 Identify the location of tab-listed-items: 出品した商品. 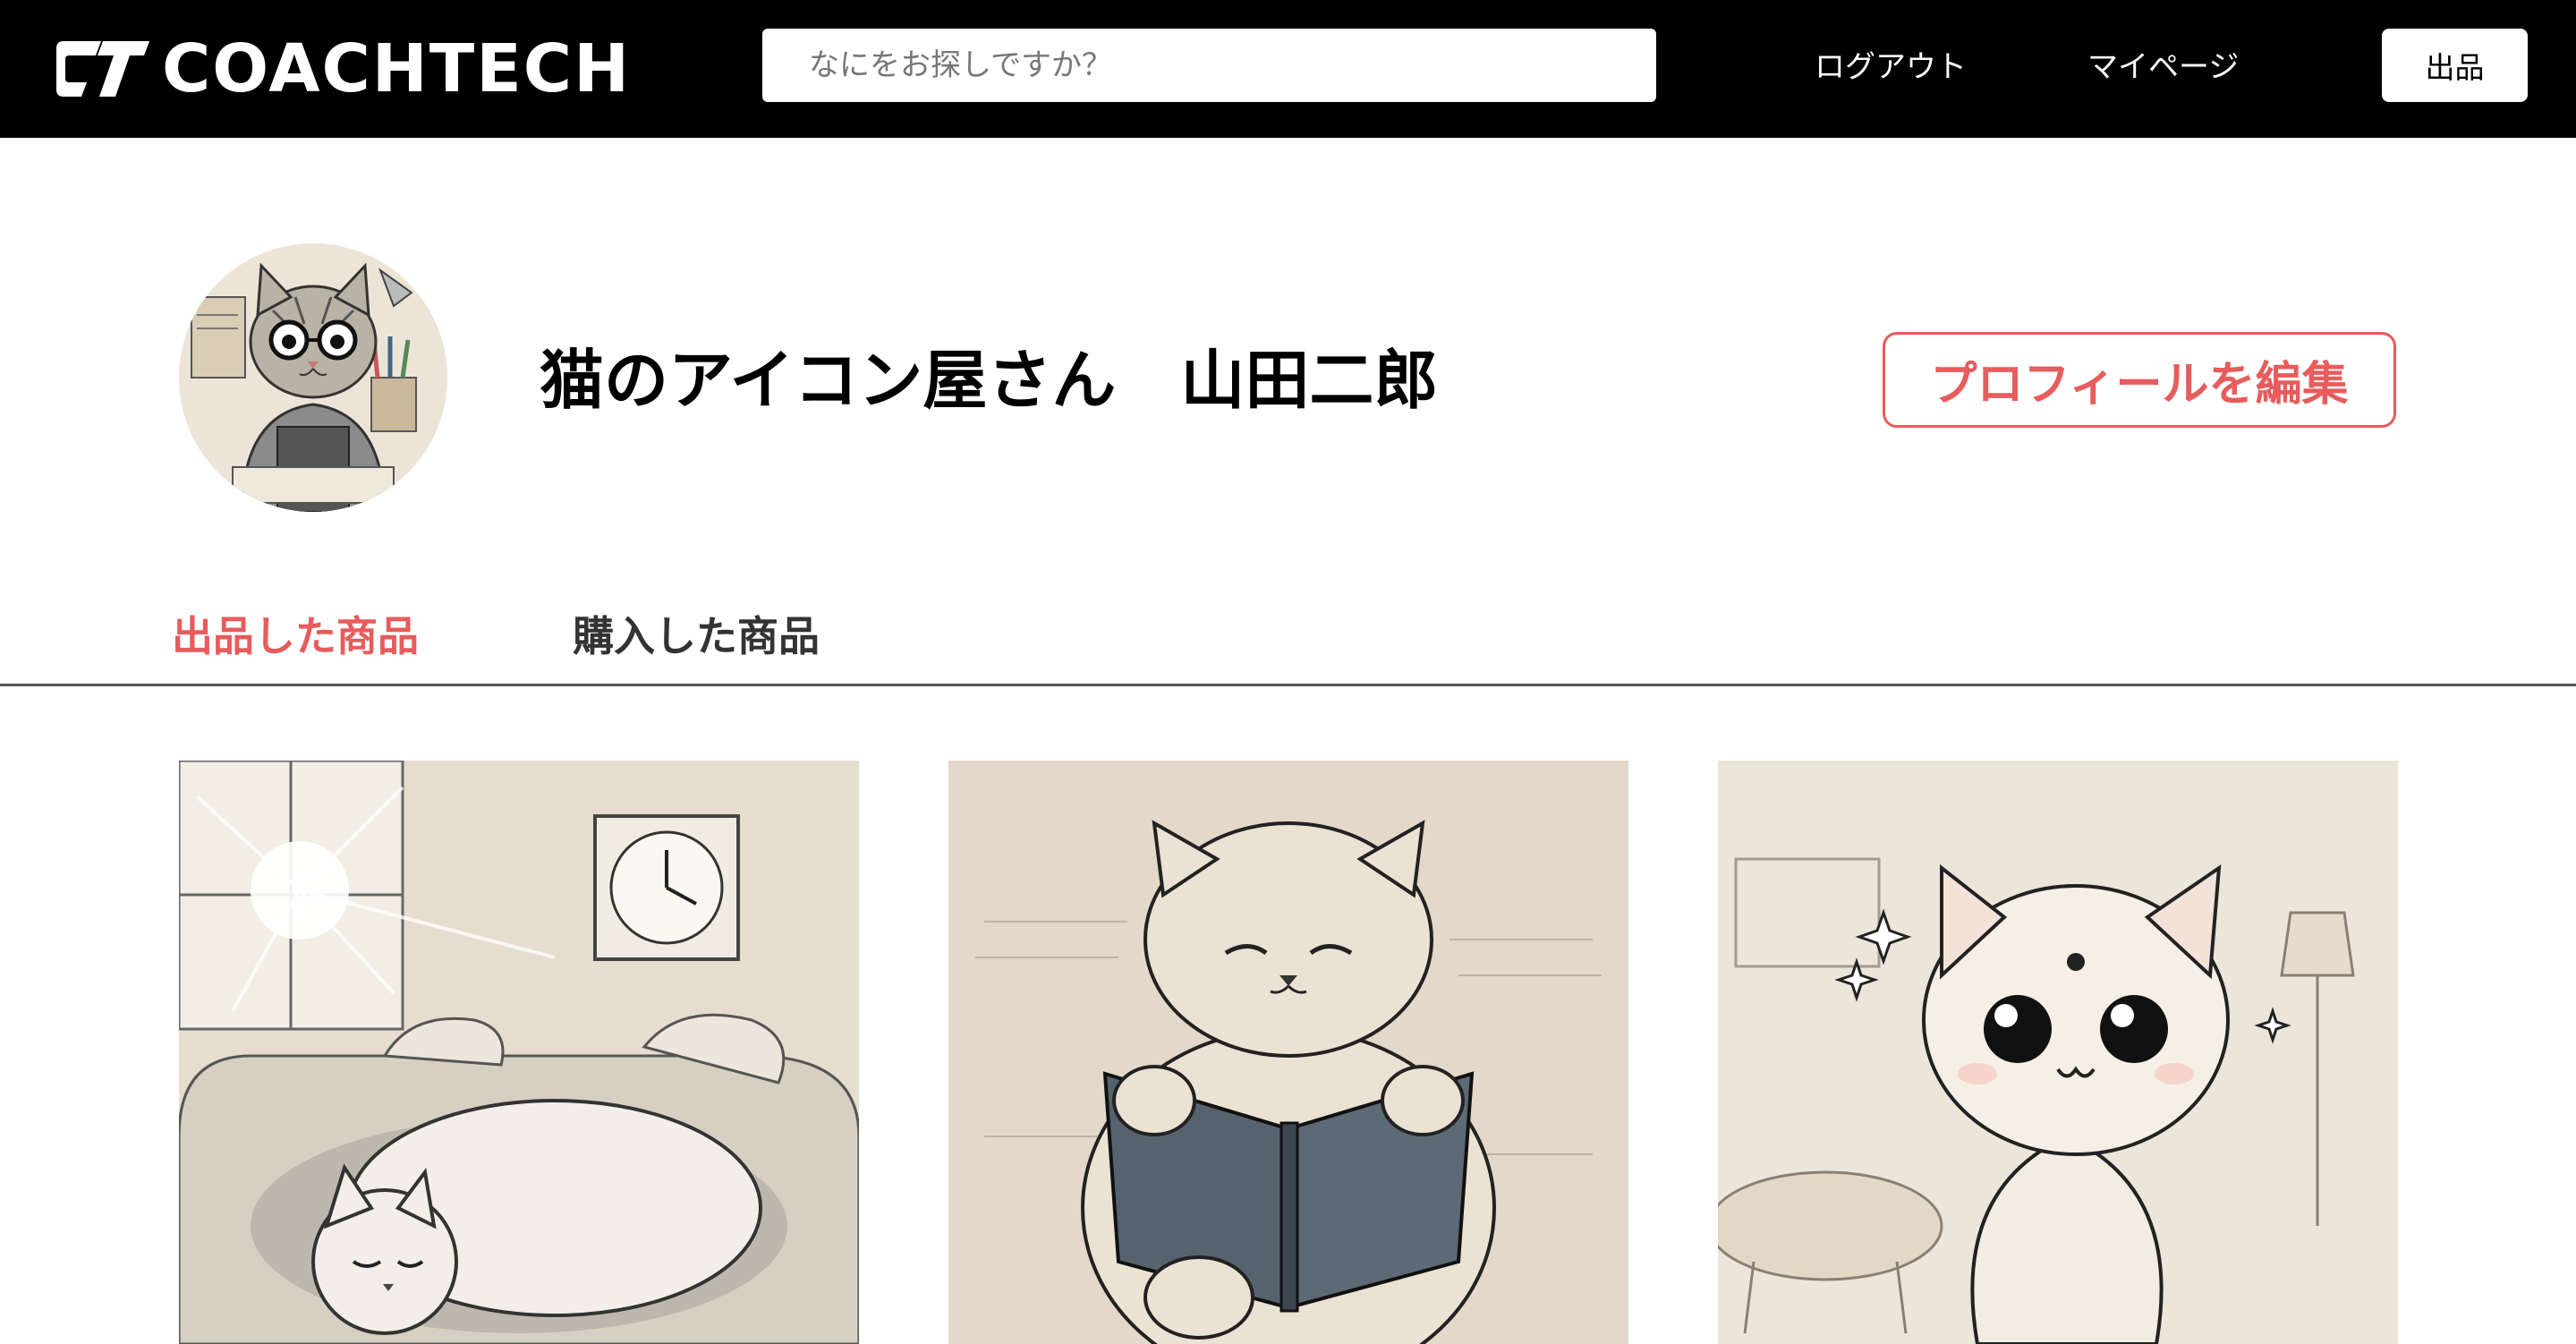
(295, 636).